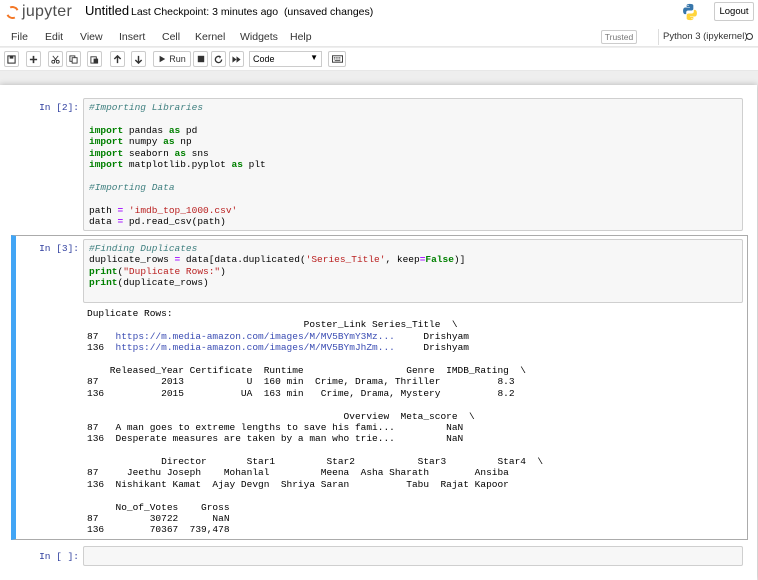  What do you see at coordinates (132, 37) in the screenshot?
I see `menu-insert: Insert` at bounding box center [132, 37].